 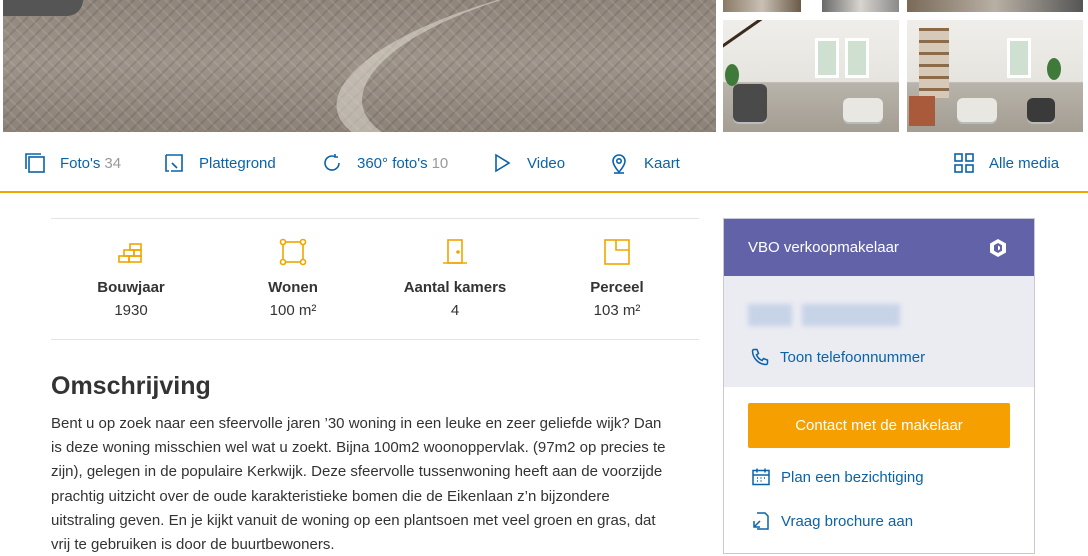 I want to click on request-brochure-label: Vraag brochure aan, so click(x=847, y=521).